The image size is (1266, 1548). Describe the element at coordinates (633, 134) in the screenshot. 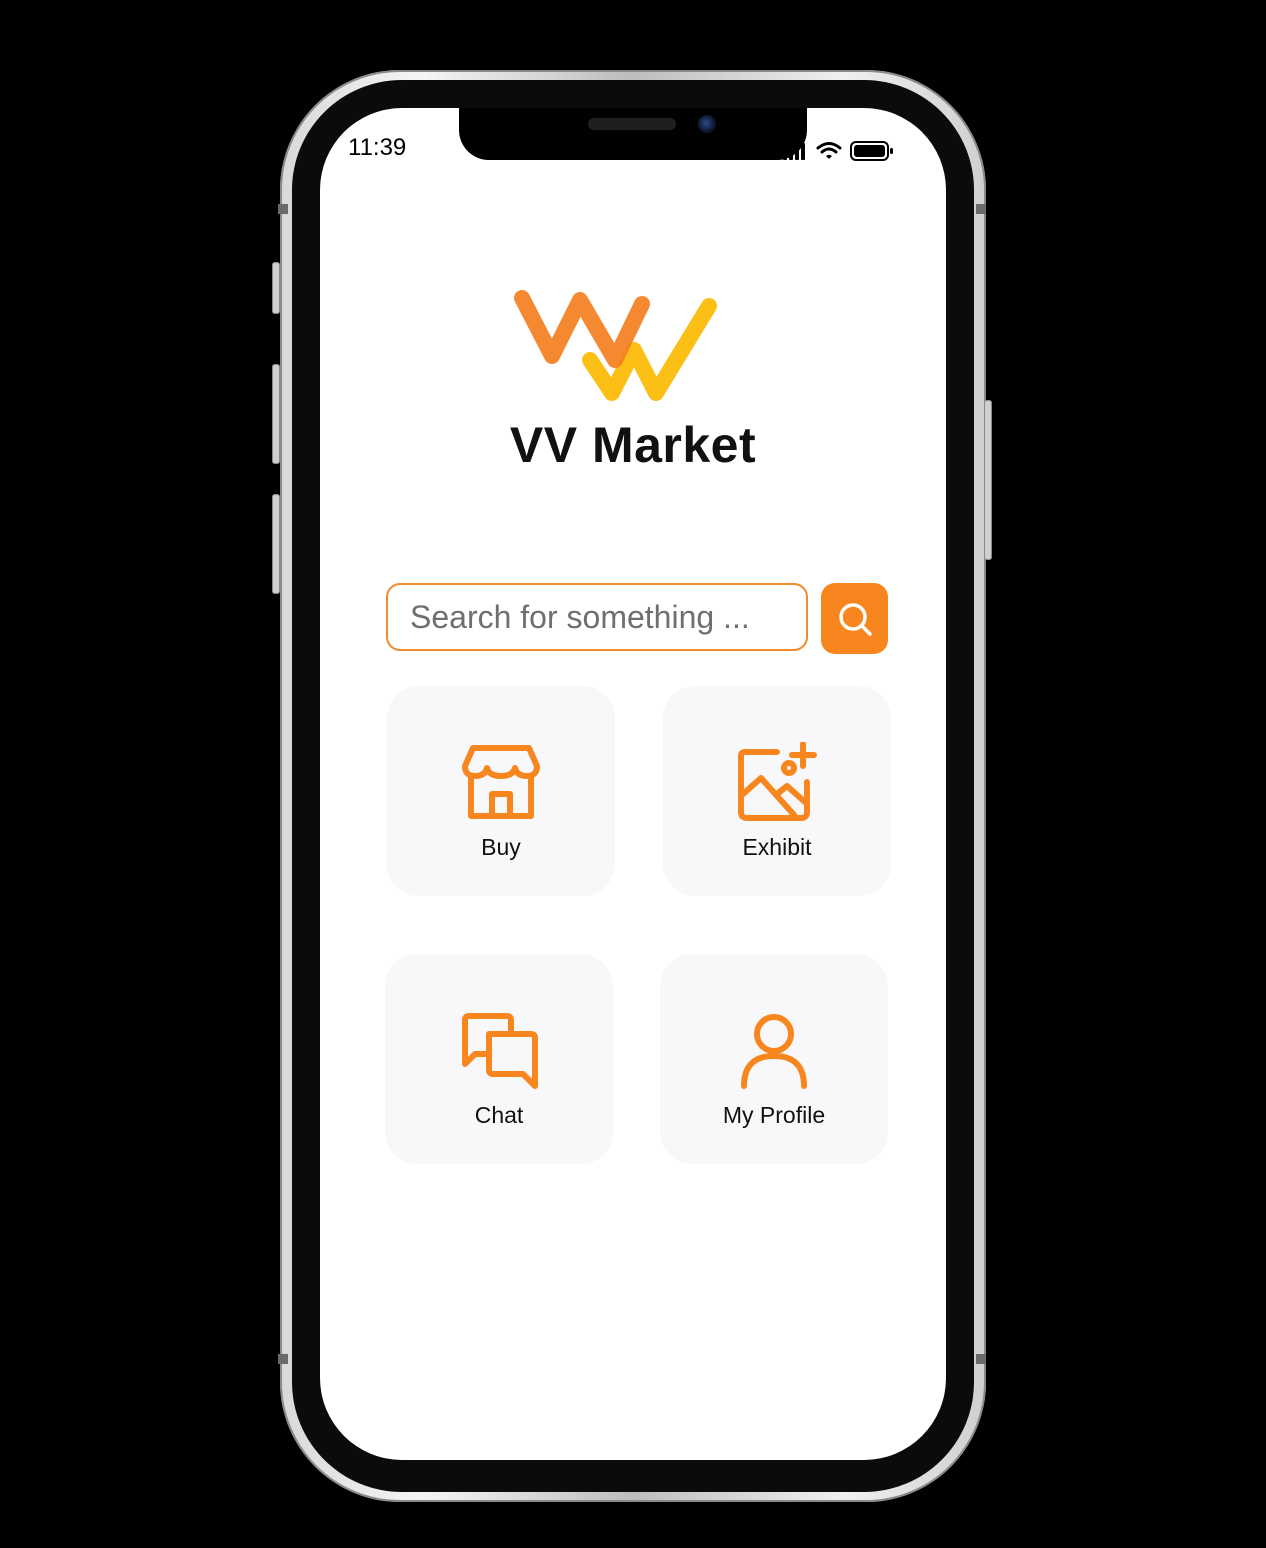

I see `notch` at that location.